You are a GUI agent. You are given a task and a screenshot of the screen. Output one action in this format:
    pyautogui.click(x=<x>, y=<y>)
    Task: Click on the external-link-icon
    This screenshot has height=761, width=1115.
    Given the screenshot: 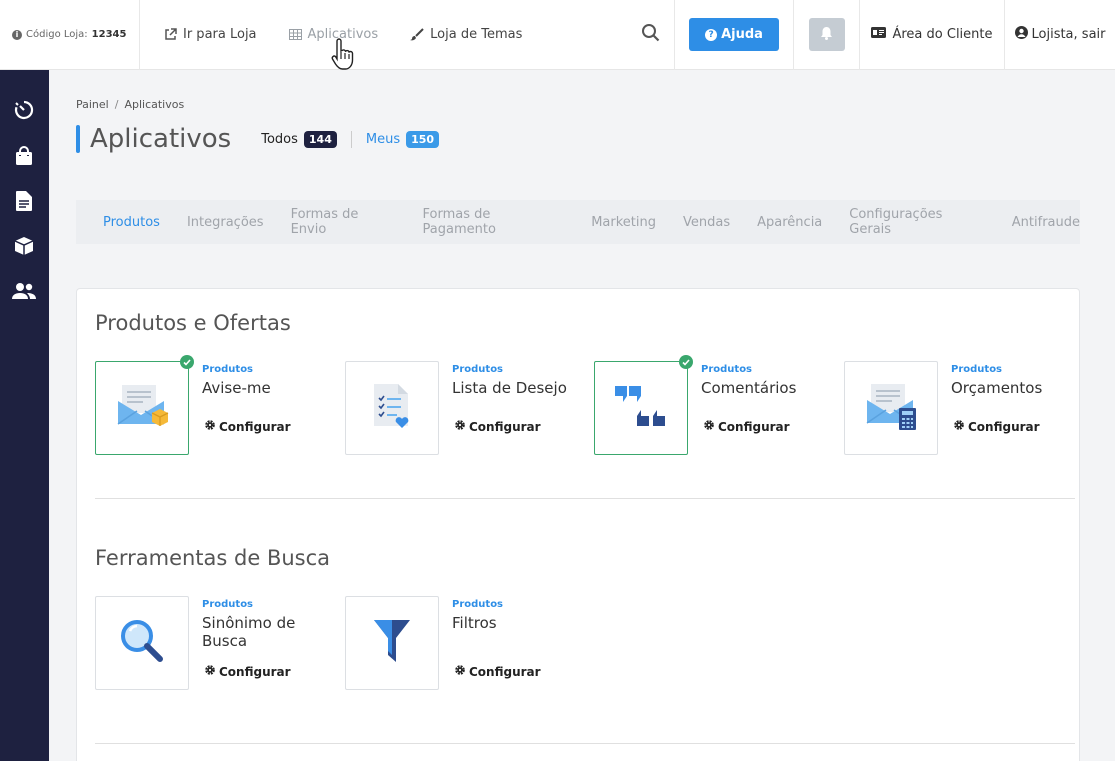 What is the action you would take?
    pyautogui.click(x=170, y=34)
    